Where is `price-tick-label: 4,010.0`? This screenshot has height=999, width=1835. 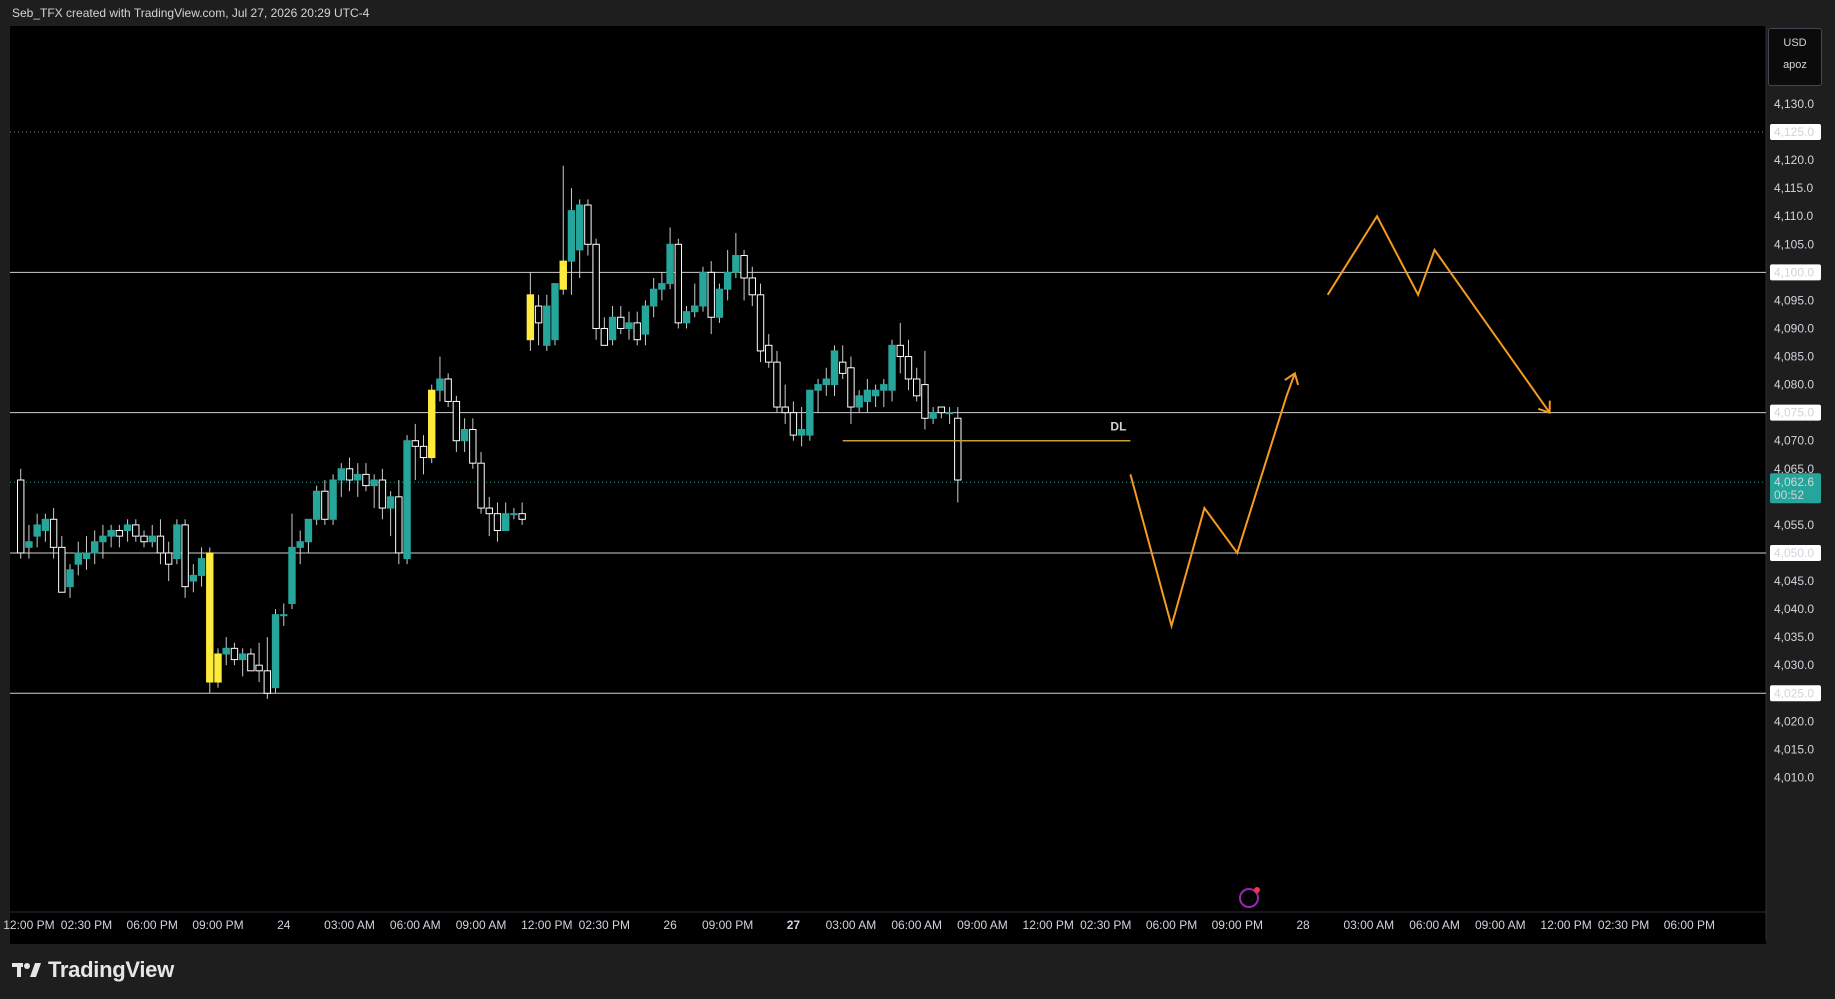
price-tick-label: 4,010.0 is located at coordinates (1794, 777).